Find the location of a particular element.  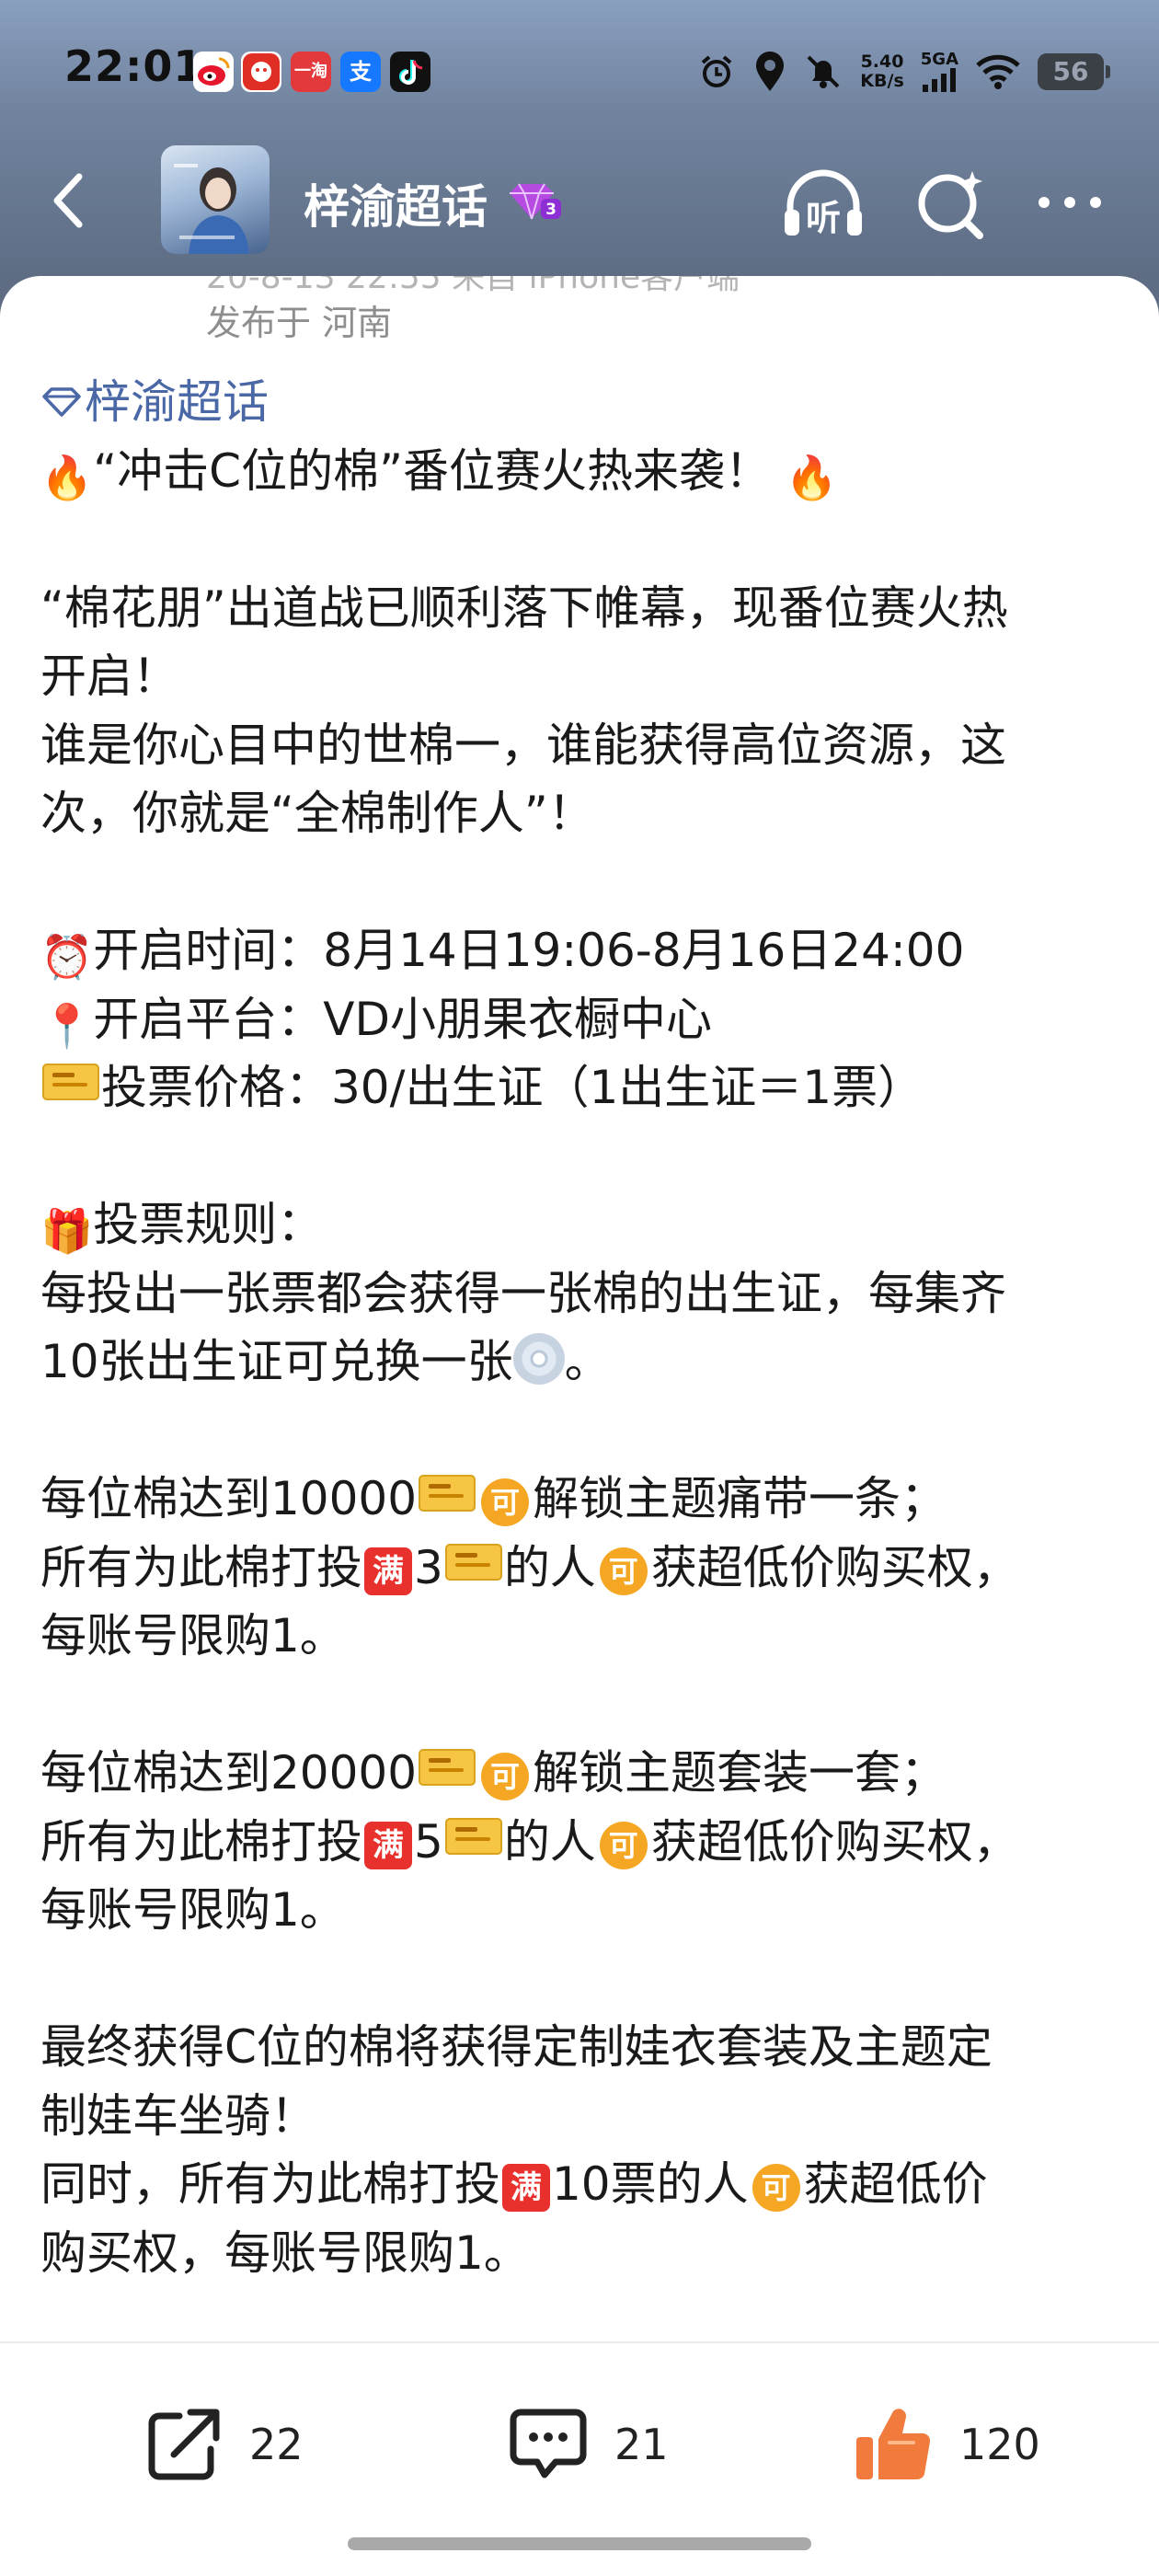

rules-line-2: 10张出生证可兑换一张。 is located at coordinates (583, 1362).